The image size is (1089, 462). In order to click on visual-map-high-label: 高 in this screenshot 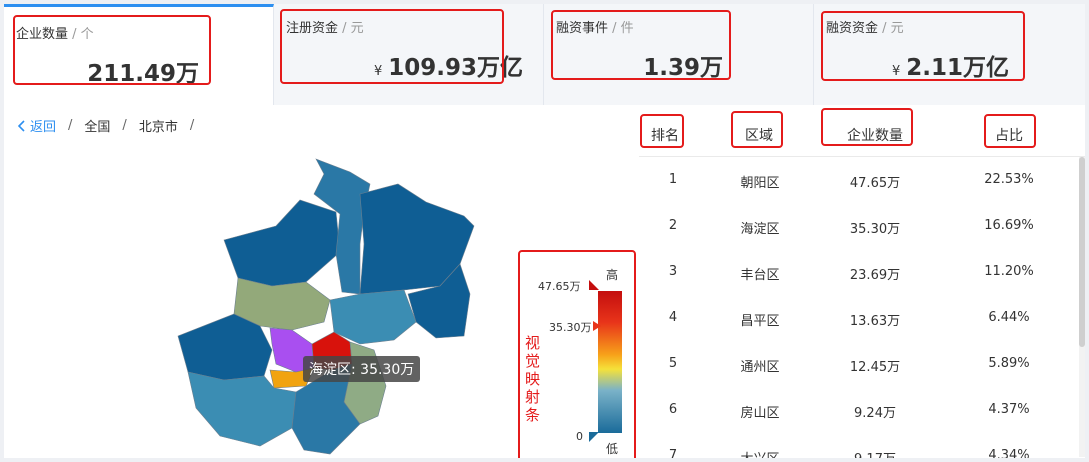, I will do `click(612, 275)`.